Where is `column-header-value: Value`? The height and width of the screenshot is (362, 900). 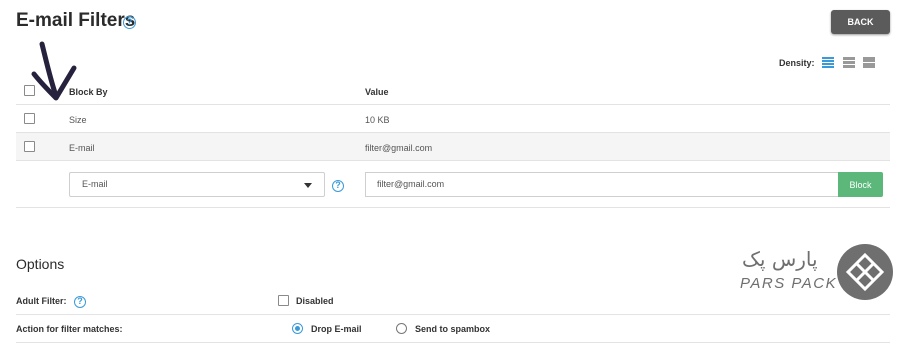 column-header-value: Value is located at coordinates (377, 92).